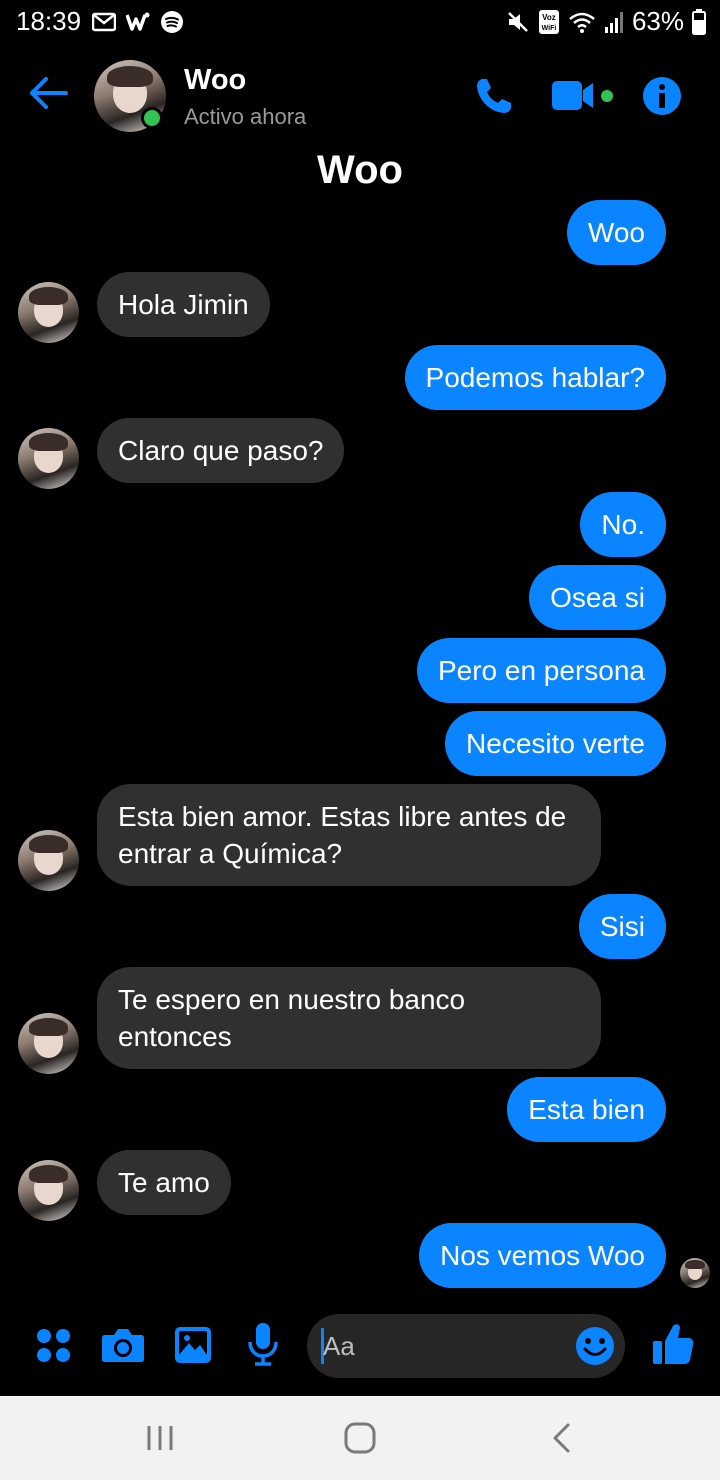 This screenshot has width=720, height=1480. What do you see at coordinates (673, 1344) in the screenshot?
I see `thumbs-up-icon` at bounding box center [673, 1344].